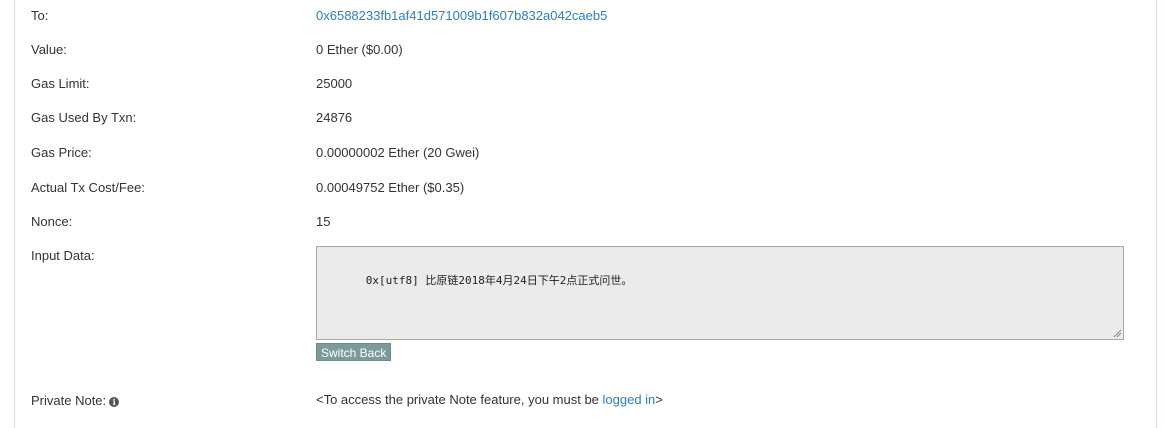 This screenshot has height=428, width=1164. I want to click on logged-in-link: logged in, so click(629, 399).